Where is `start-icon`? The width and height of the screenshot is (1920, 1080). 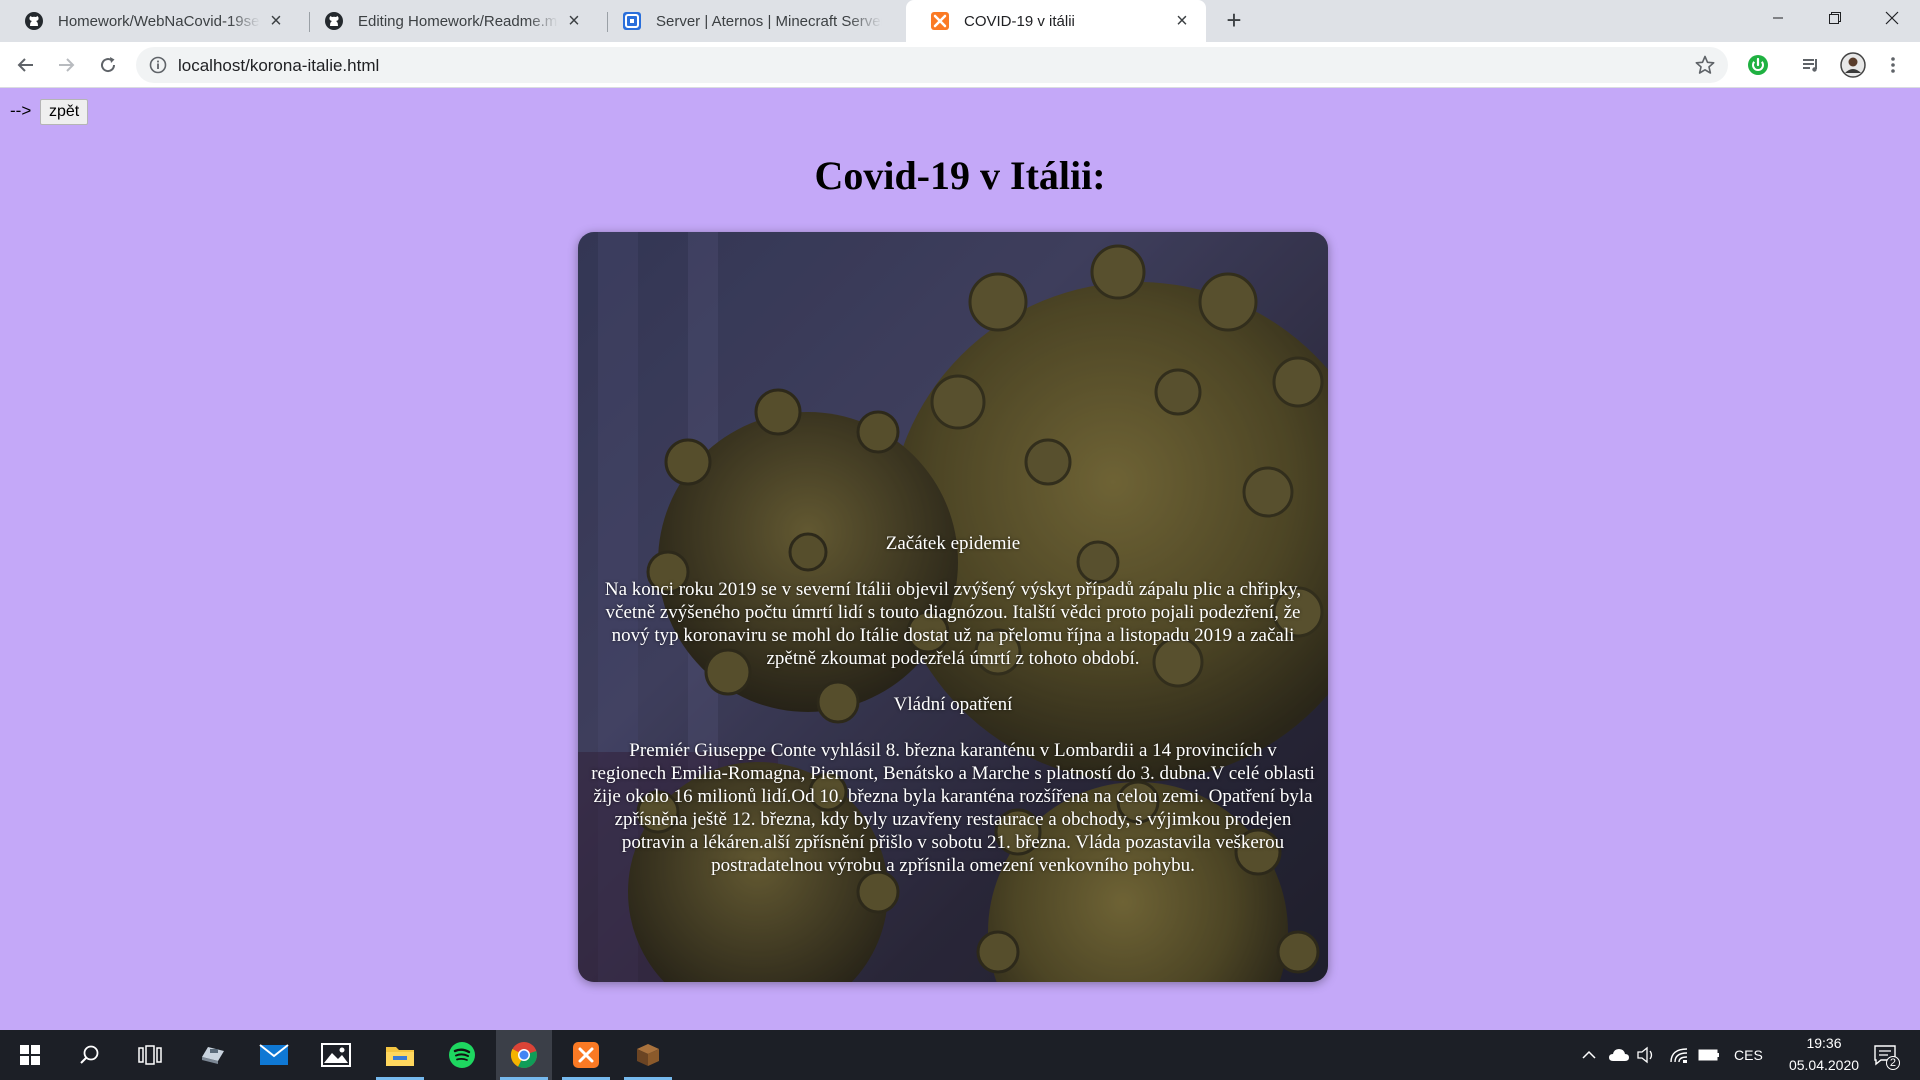
start-icon is located at coordinates (30, 1055).